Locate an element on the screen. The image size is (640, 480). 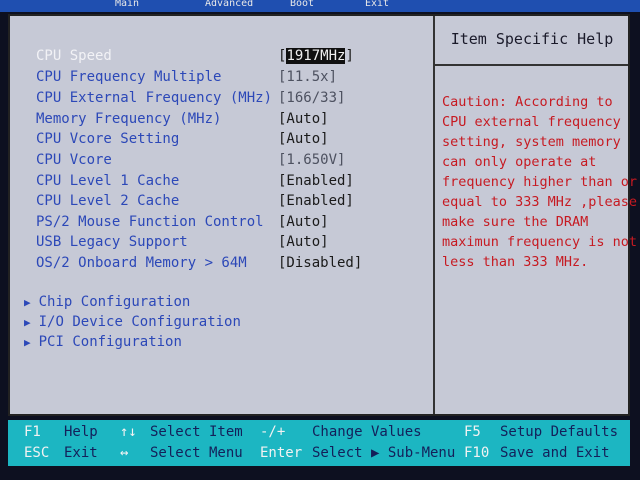
tab-boot: Boot is located at coordinates (302, 5).